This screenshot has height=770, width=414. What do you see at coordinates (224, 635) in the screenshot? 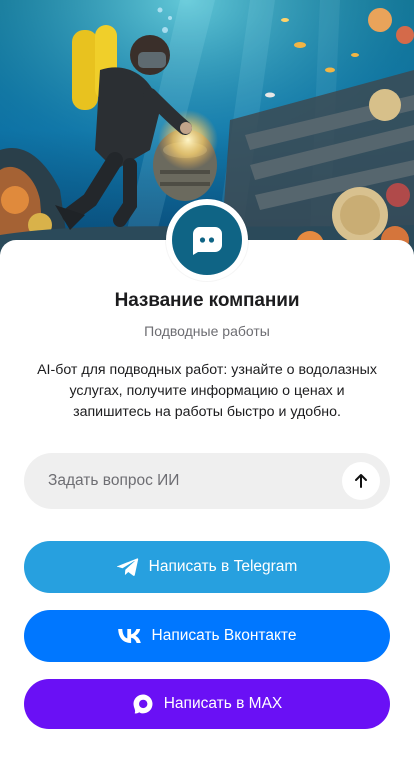
I see `vk-button-label: Написать Вконтакте` at bounding box center [224, 635].